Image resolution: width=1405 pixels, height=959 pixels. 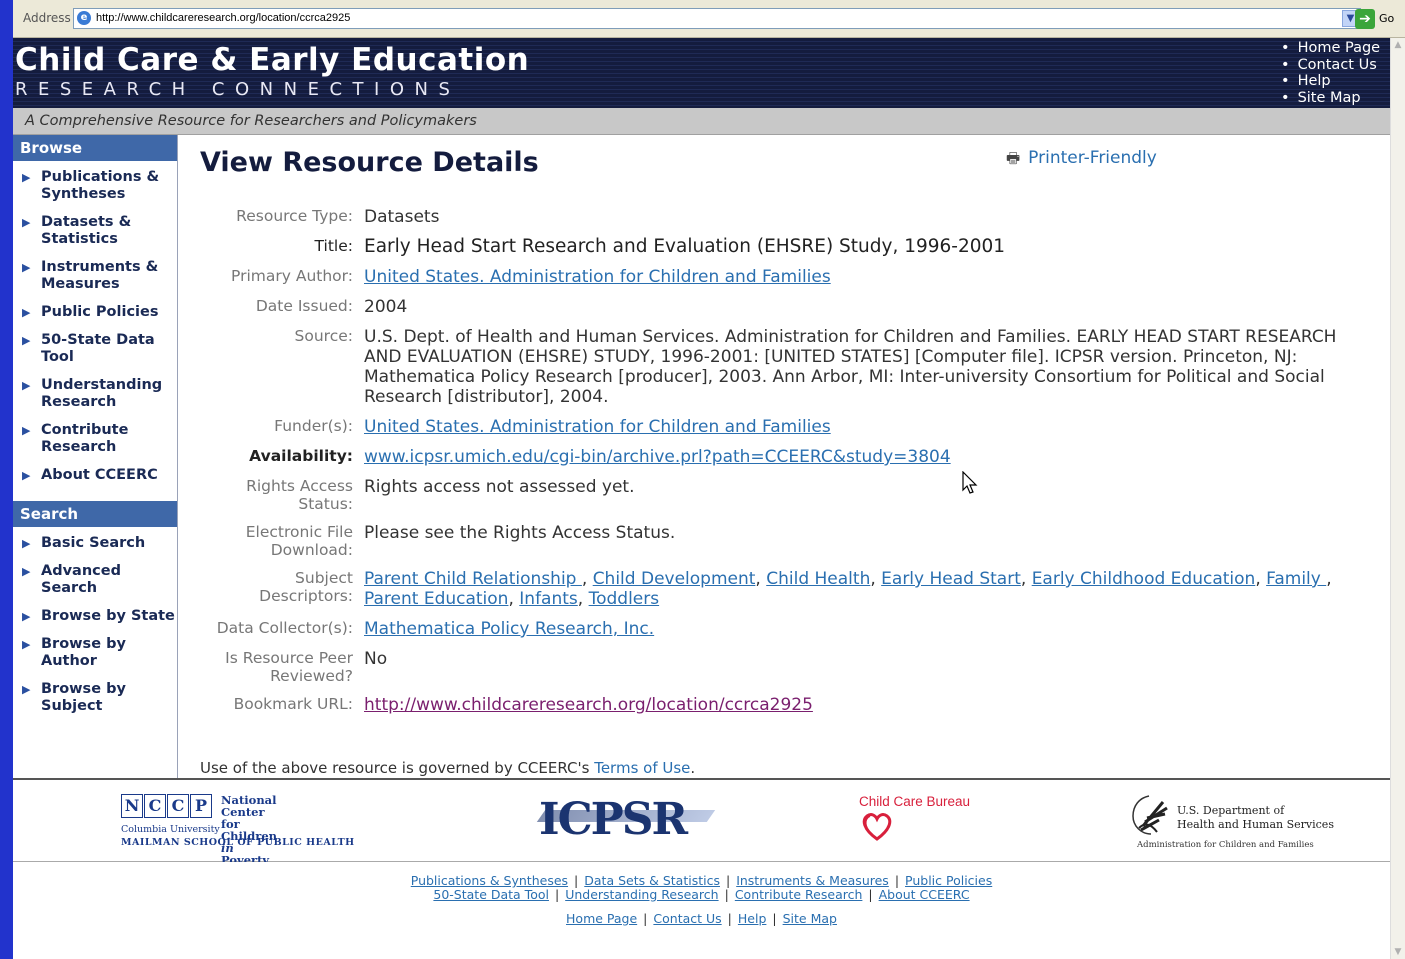 What do you see at coordinates (641, 894) in the screenshot?
I see `footer-link-understanding: Understanding Research` at bounding box center [641, 894].